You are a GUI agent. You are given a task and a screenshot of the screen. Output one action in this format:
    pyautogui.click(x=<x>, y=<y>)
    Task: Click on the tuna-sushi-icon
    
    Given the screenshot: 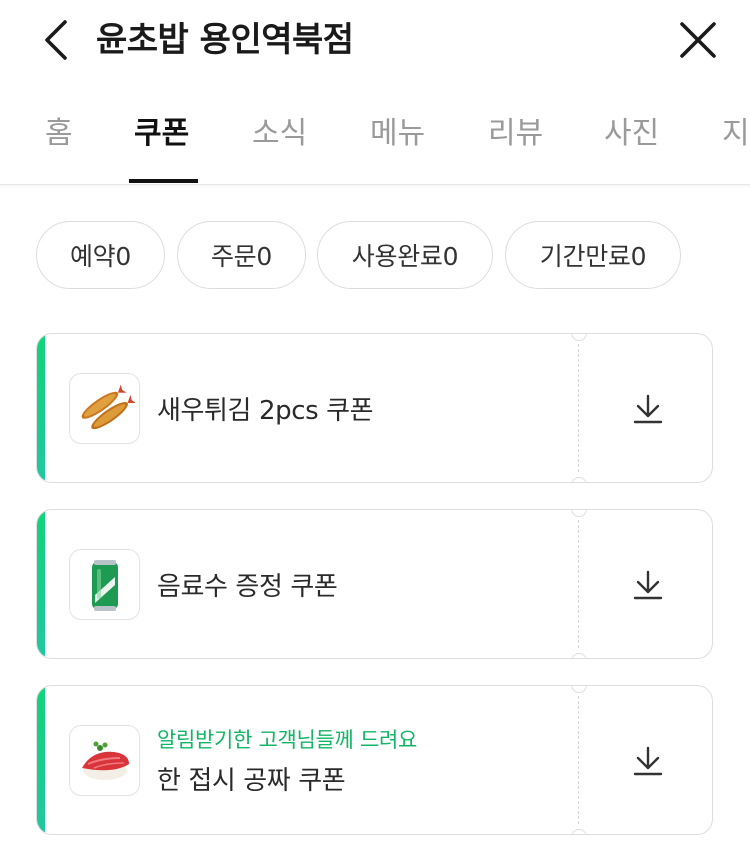 What is the action you would take?
    pyautogui.click(x=104, y=760)
    